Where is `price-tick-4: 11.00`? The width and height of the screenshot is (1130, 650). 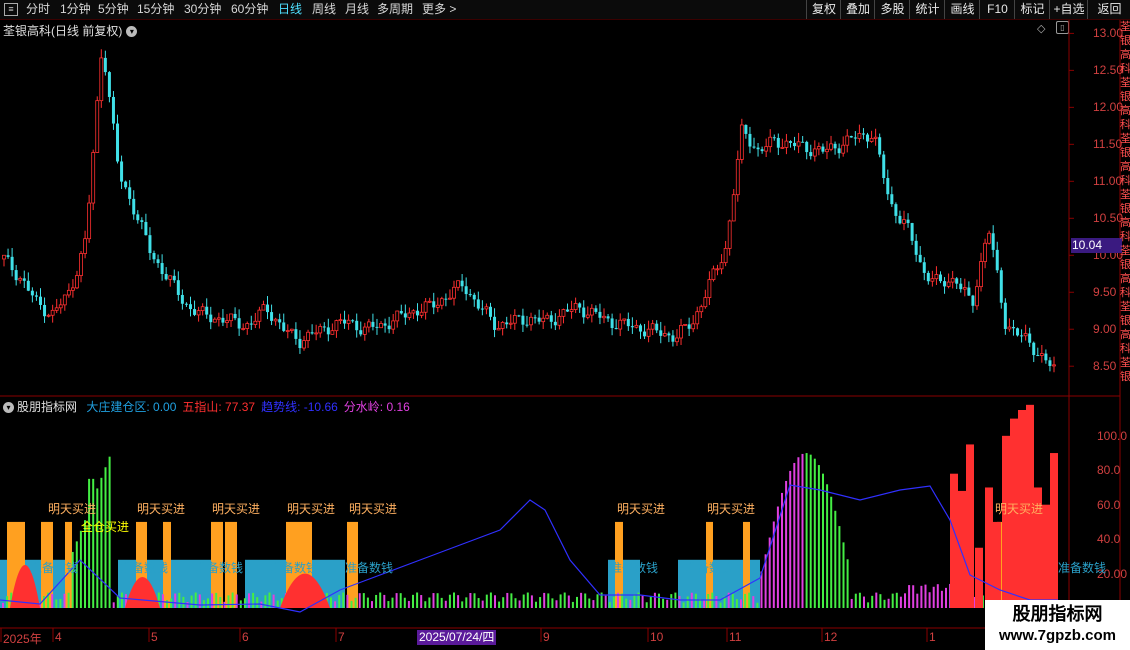 price-tick-4: 11.00 is located at coordinates (1108, 181).